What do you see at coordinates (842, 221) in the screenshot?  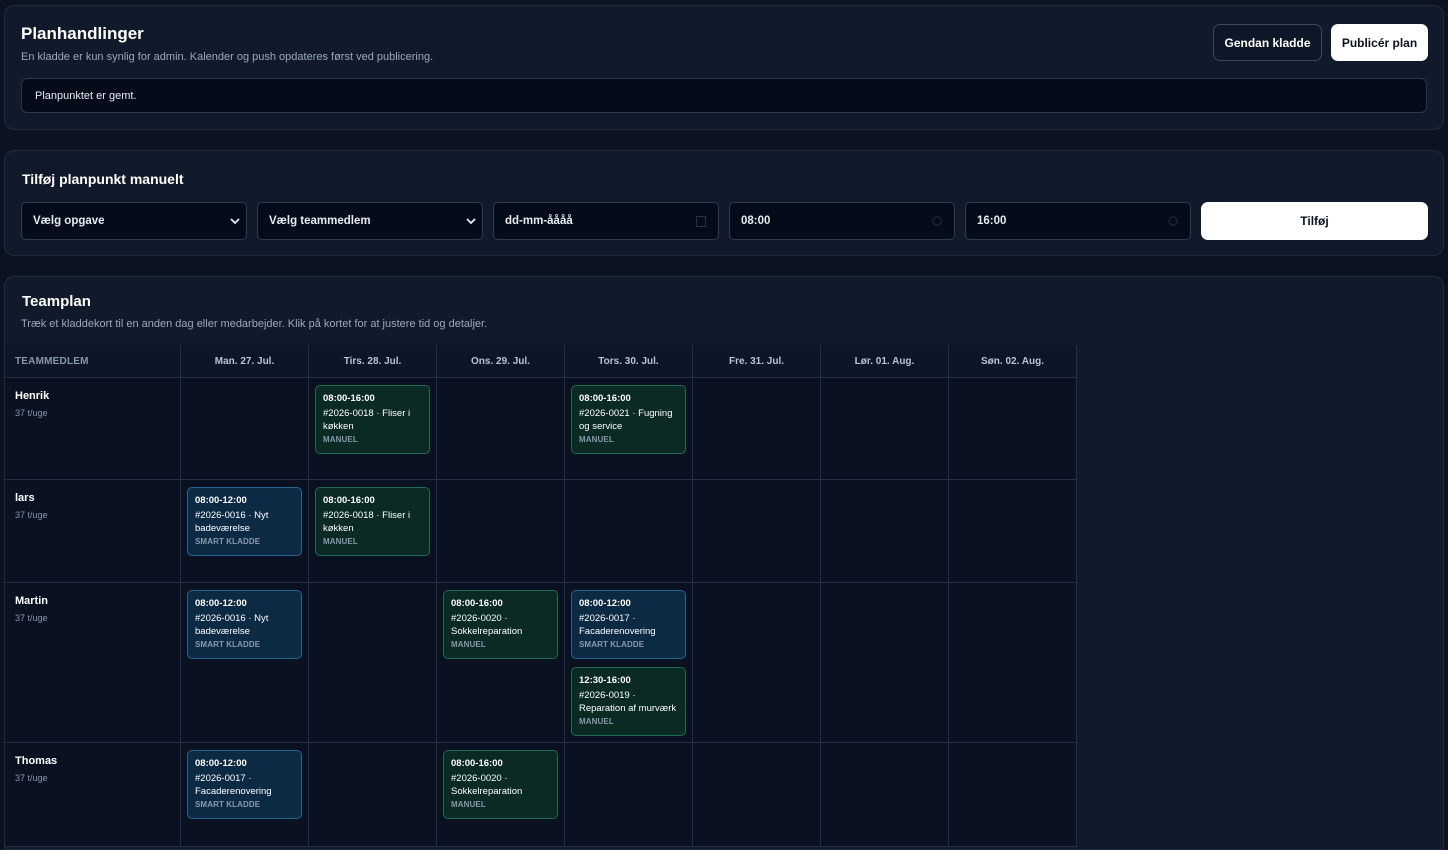 I see `start-time-input: 08:00` at bounding box center [842, 221].